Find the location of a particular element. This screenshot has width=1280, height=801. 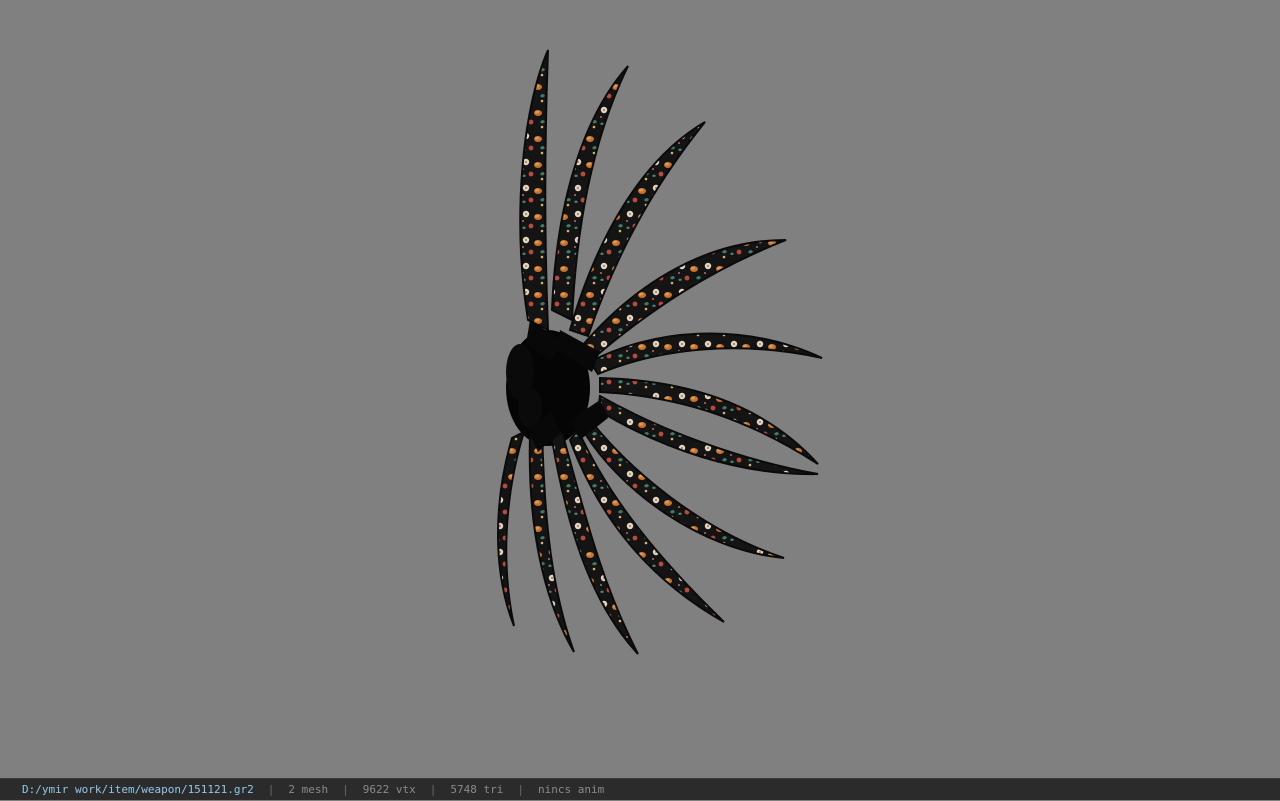

animation-status-text: nincs anim is located at coordinates (571, 789).